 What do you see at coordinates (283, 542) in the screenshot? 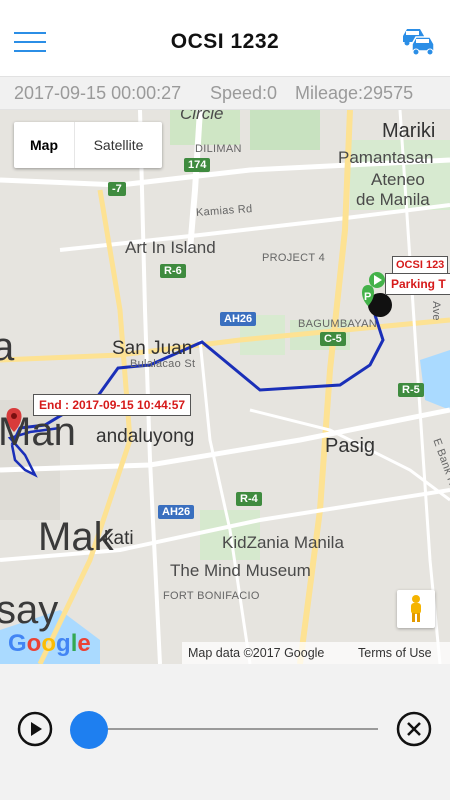
I see `map-label-kidzania: KidZania Manila` at bounding box center [283, 542].